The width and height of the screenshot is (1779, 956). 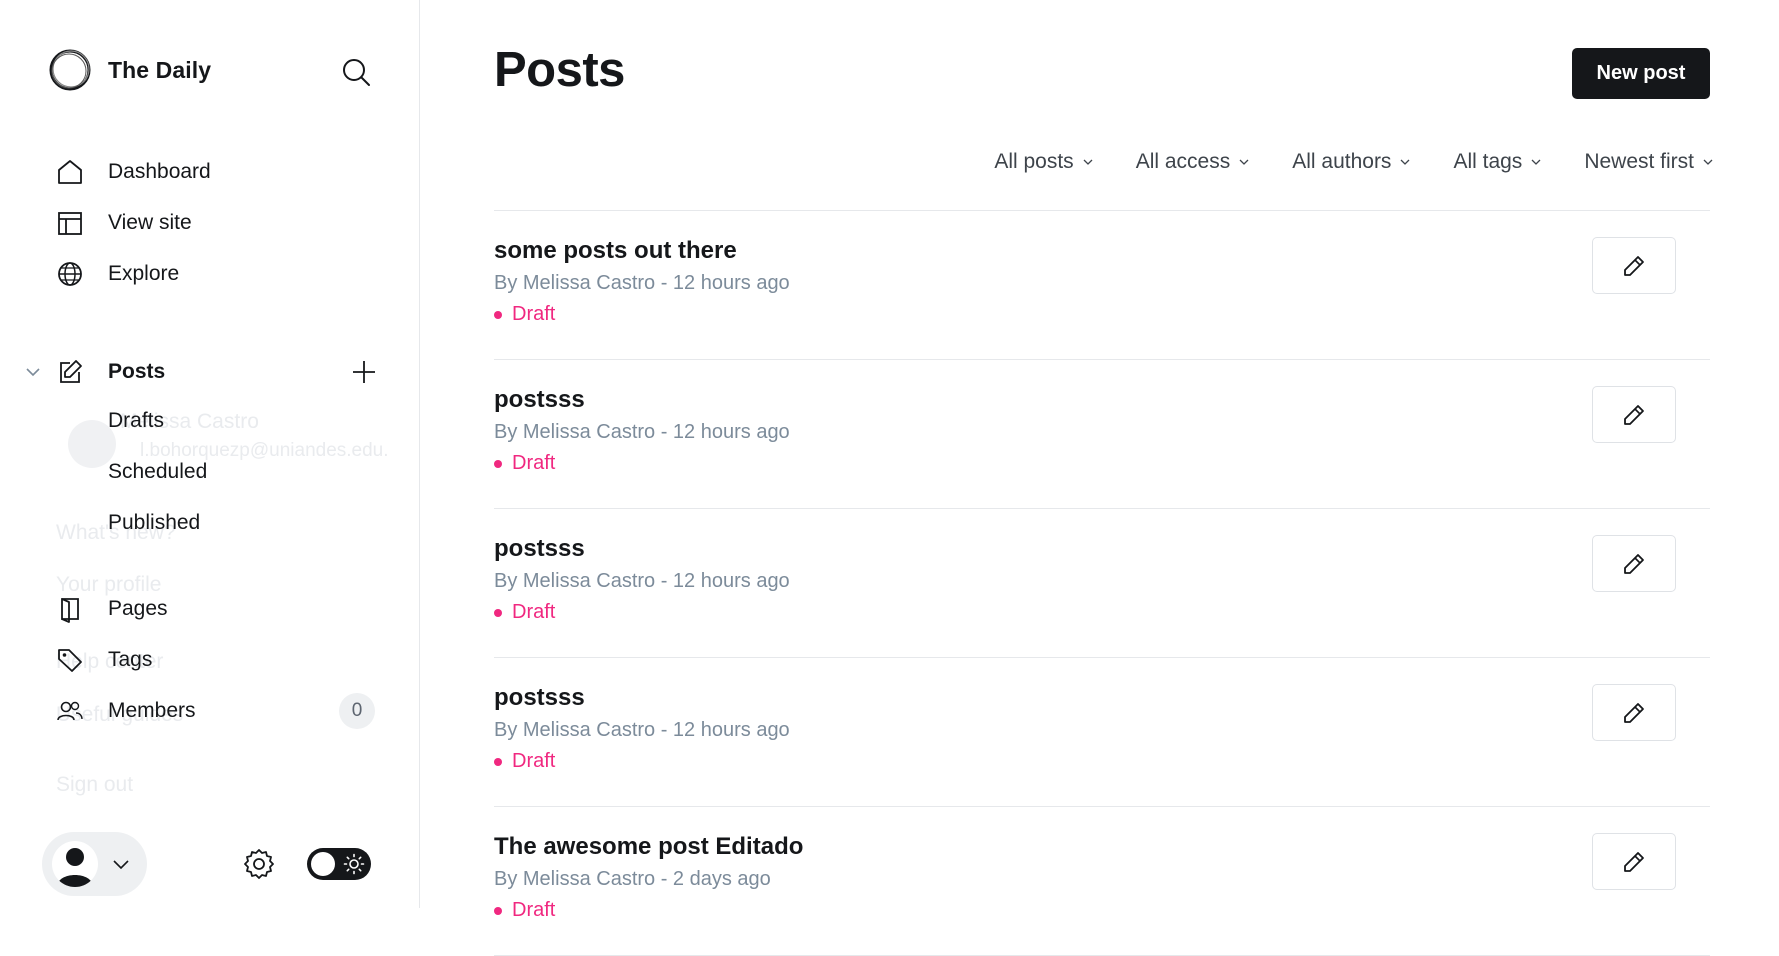 I want to click on page-title: Posts, so click(x=559, y=70).